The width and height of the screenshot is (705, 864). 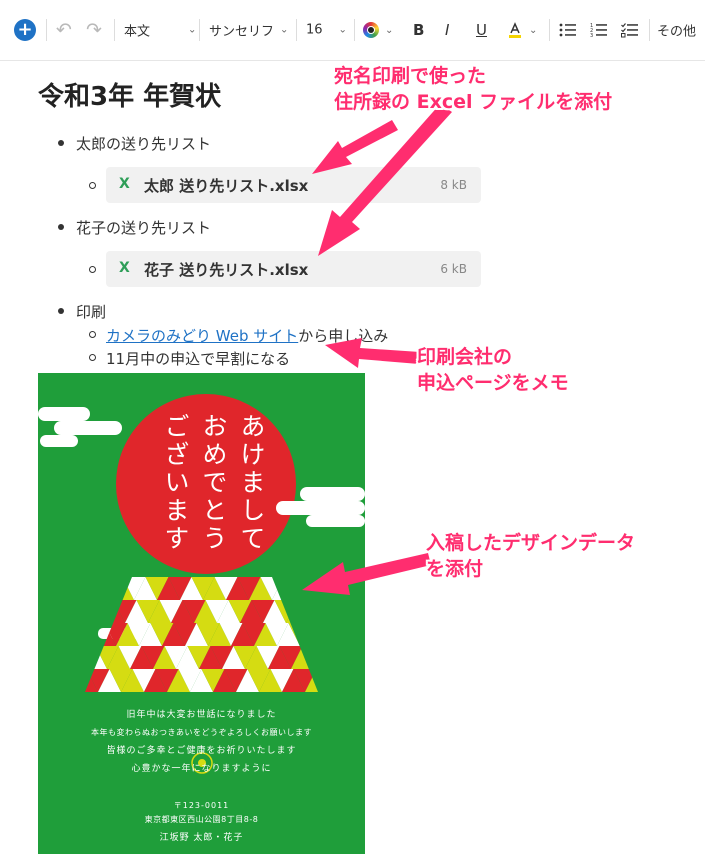 What do you see at coordinates (201, 819) in the screenshot?
I see `card-address: 東京都東区西山公園8丁目8-8` at bounding box center [201, 819].